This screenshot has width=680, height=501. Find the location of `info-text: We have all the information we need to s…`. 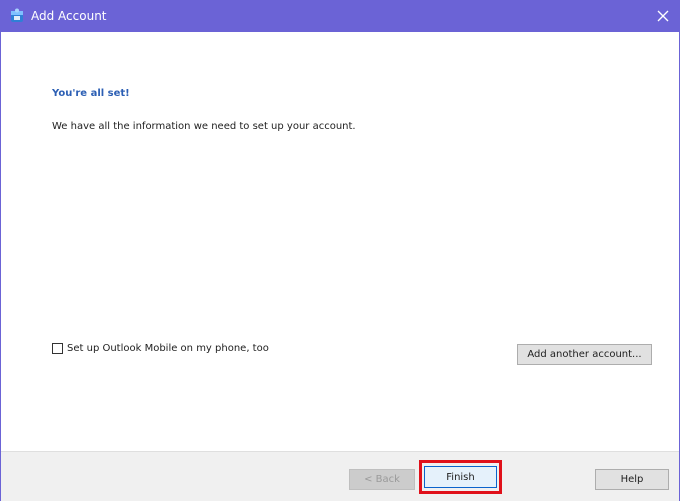

info-text: We have all the information we need to s… is located at coordinates (204, 126).